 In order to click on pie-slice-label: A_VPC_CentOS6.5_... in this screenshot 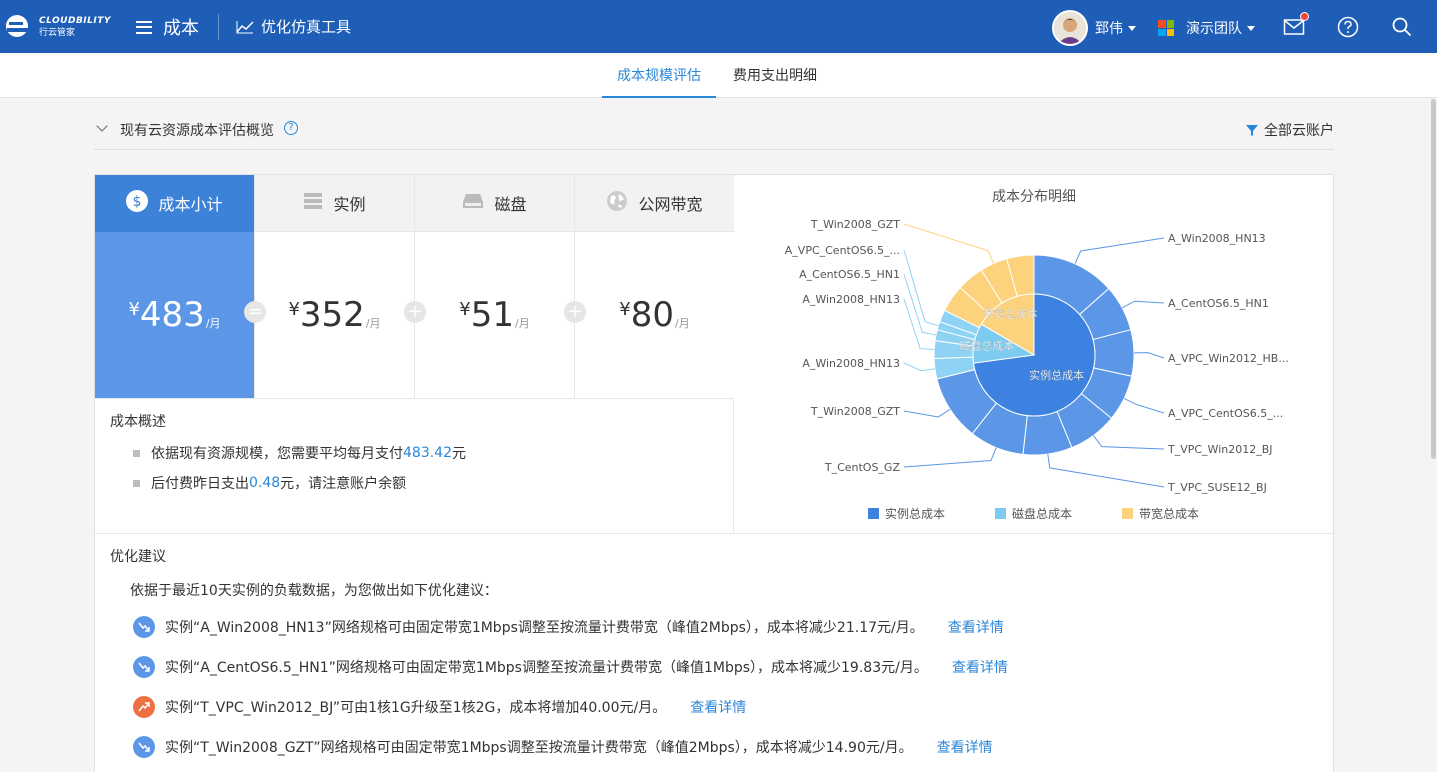, I will do `click(842, 250)`.